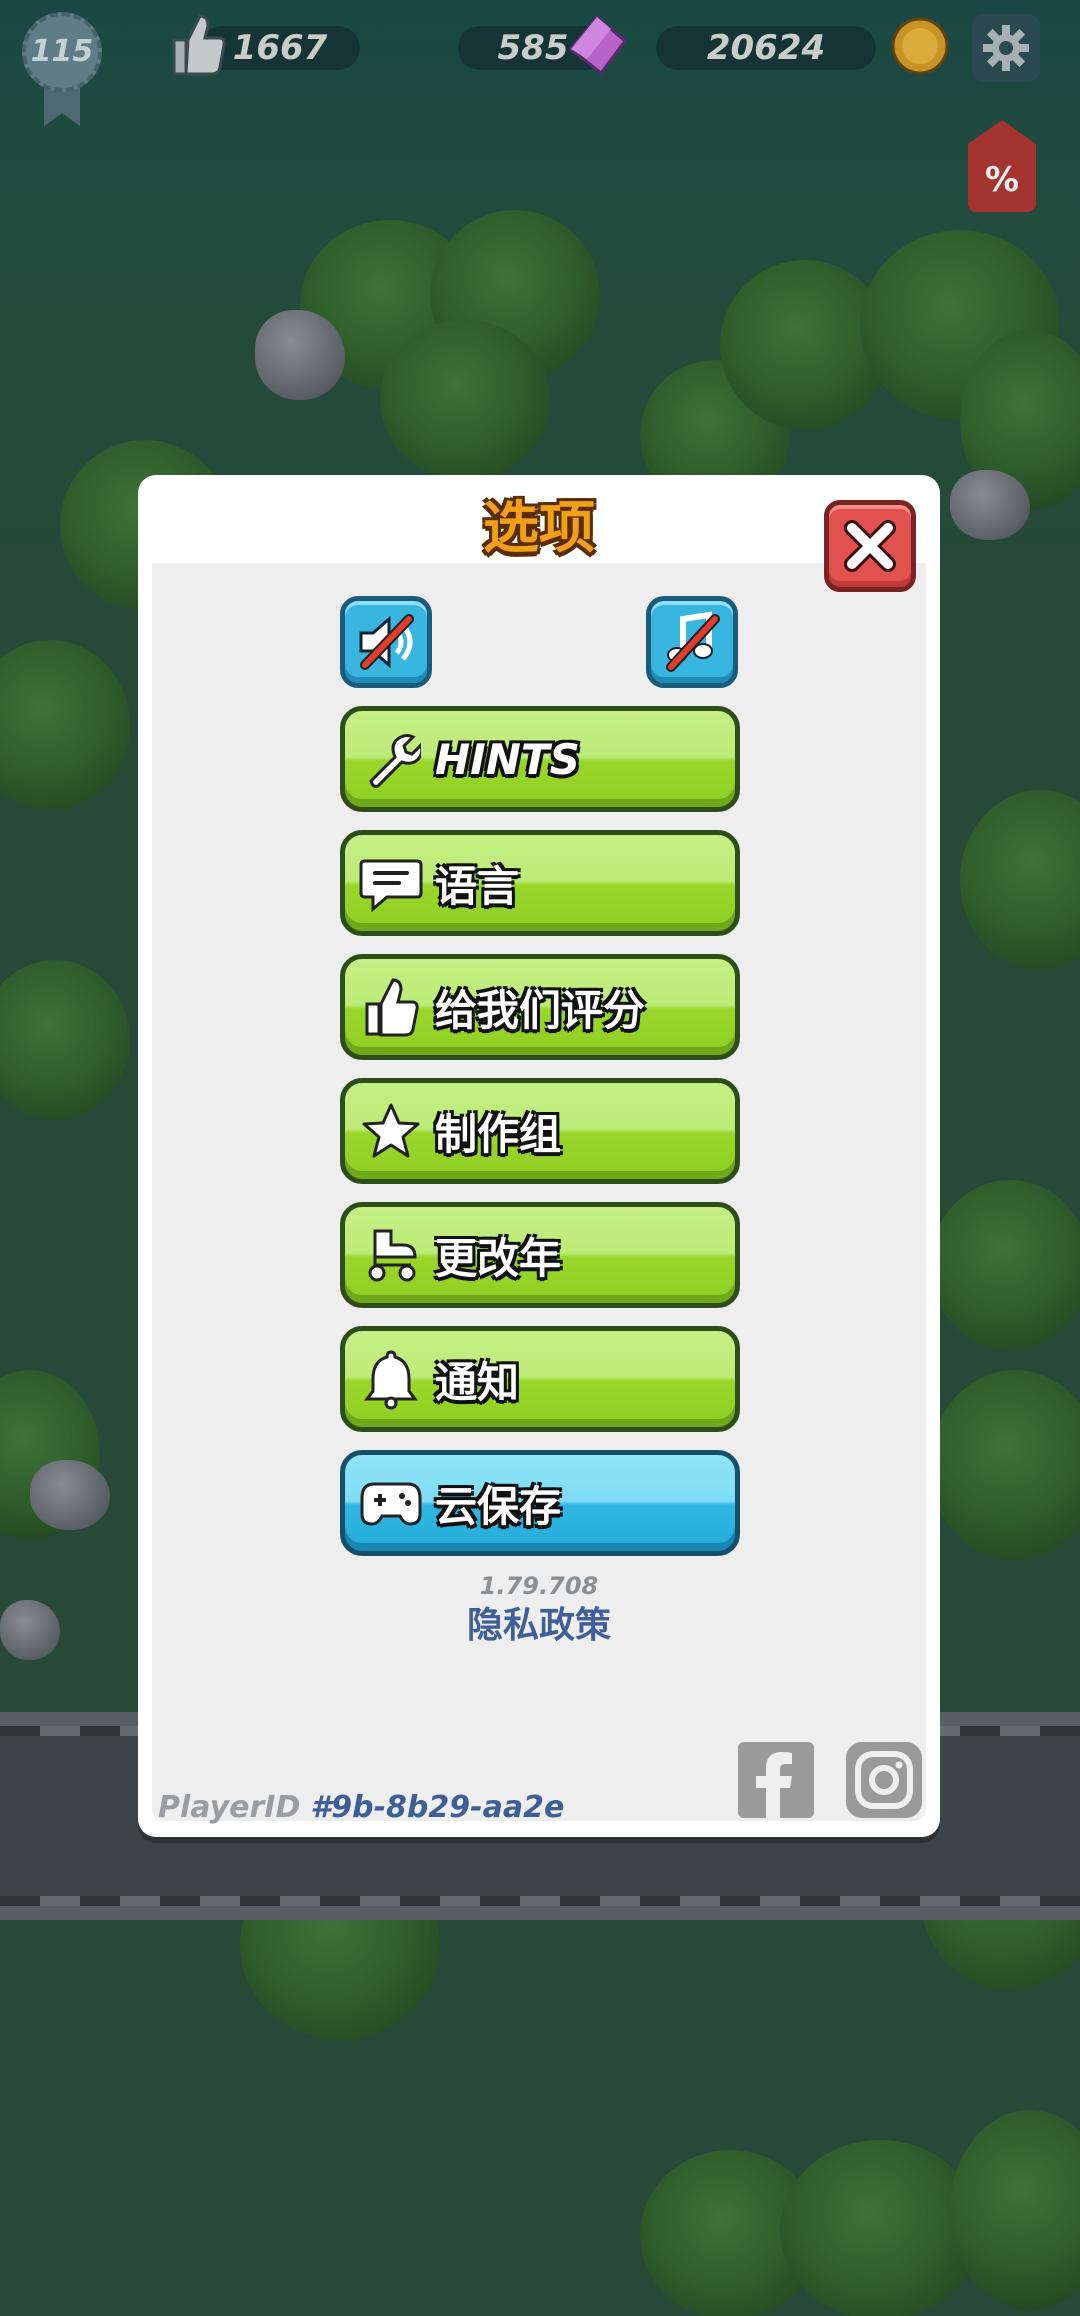 The height and width of the screenshot is (2316, 1080). Describe the element at coordinates (540, 883) in the screenshot. I see `language-button: 语言` at that location.